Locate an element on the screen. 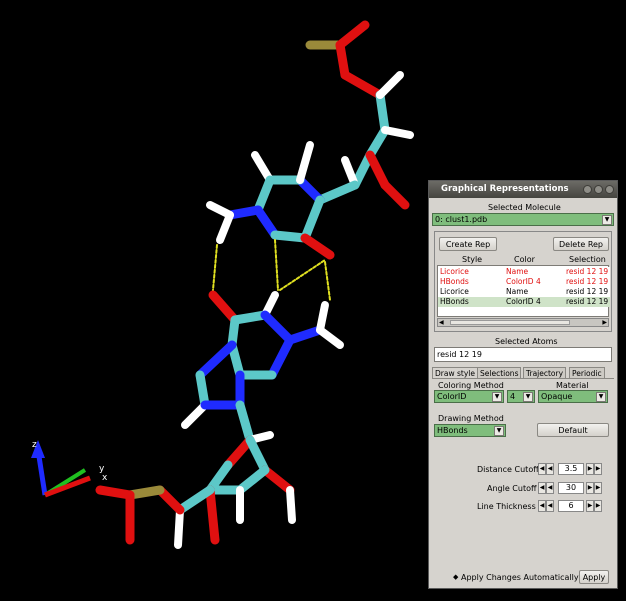  table-header-style: Style is located at coordinates (472, 259).